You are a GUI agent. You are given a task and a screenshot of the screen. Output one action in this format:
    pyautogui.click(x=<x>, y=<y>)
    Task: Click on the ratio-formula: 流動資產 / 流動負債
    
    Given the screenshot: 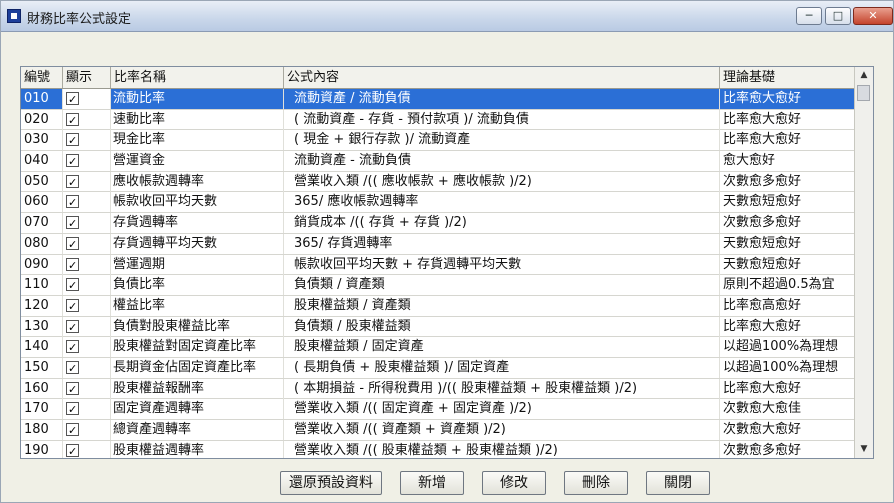 What is the action you would take?
    pyautogui.click(x=502, y=99)
    